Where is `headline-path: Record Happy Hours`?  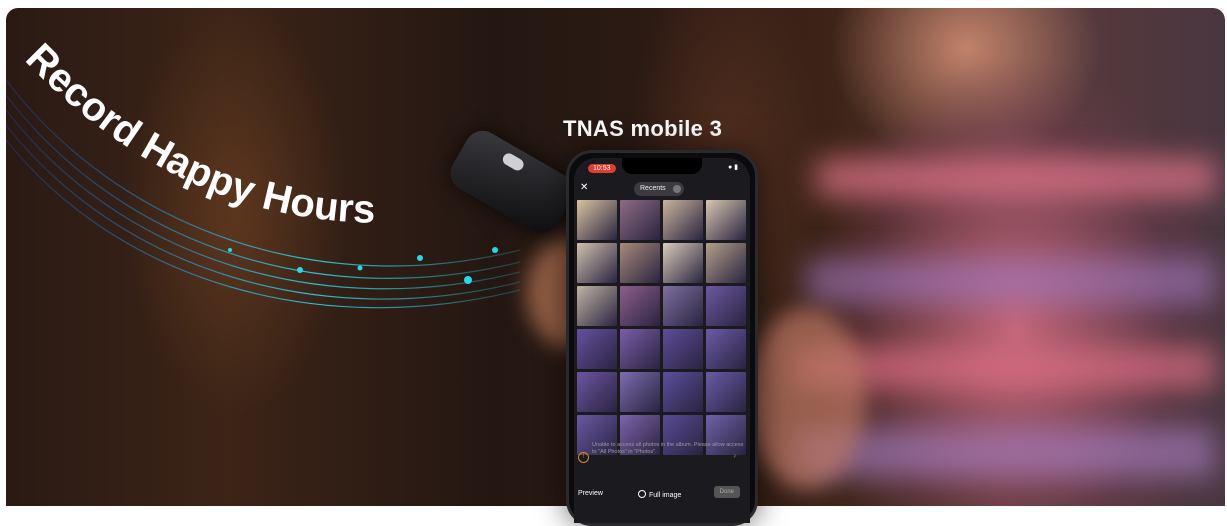
headline-path: Record Happy Hours is located at coordinates (196, 133).